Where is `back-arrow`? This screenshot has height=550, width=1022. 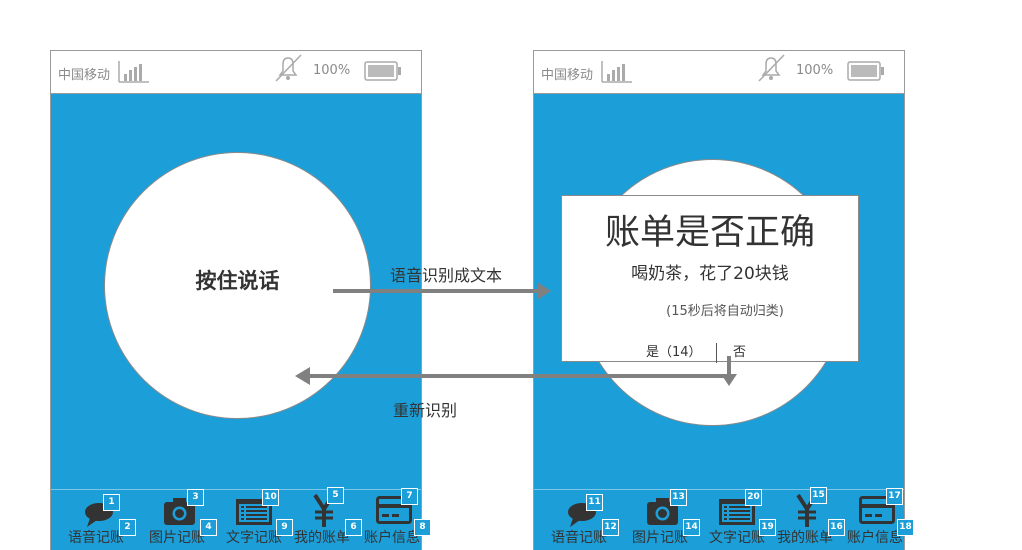
back-arrow is located at coordinates (516, 371).